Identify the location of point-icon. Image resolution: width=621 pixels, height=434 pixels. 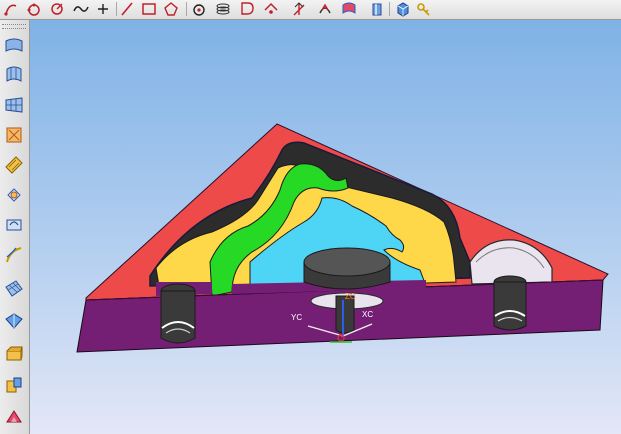
(103, 9).